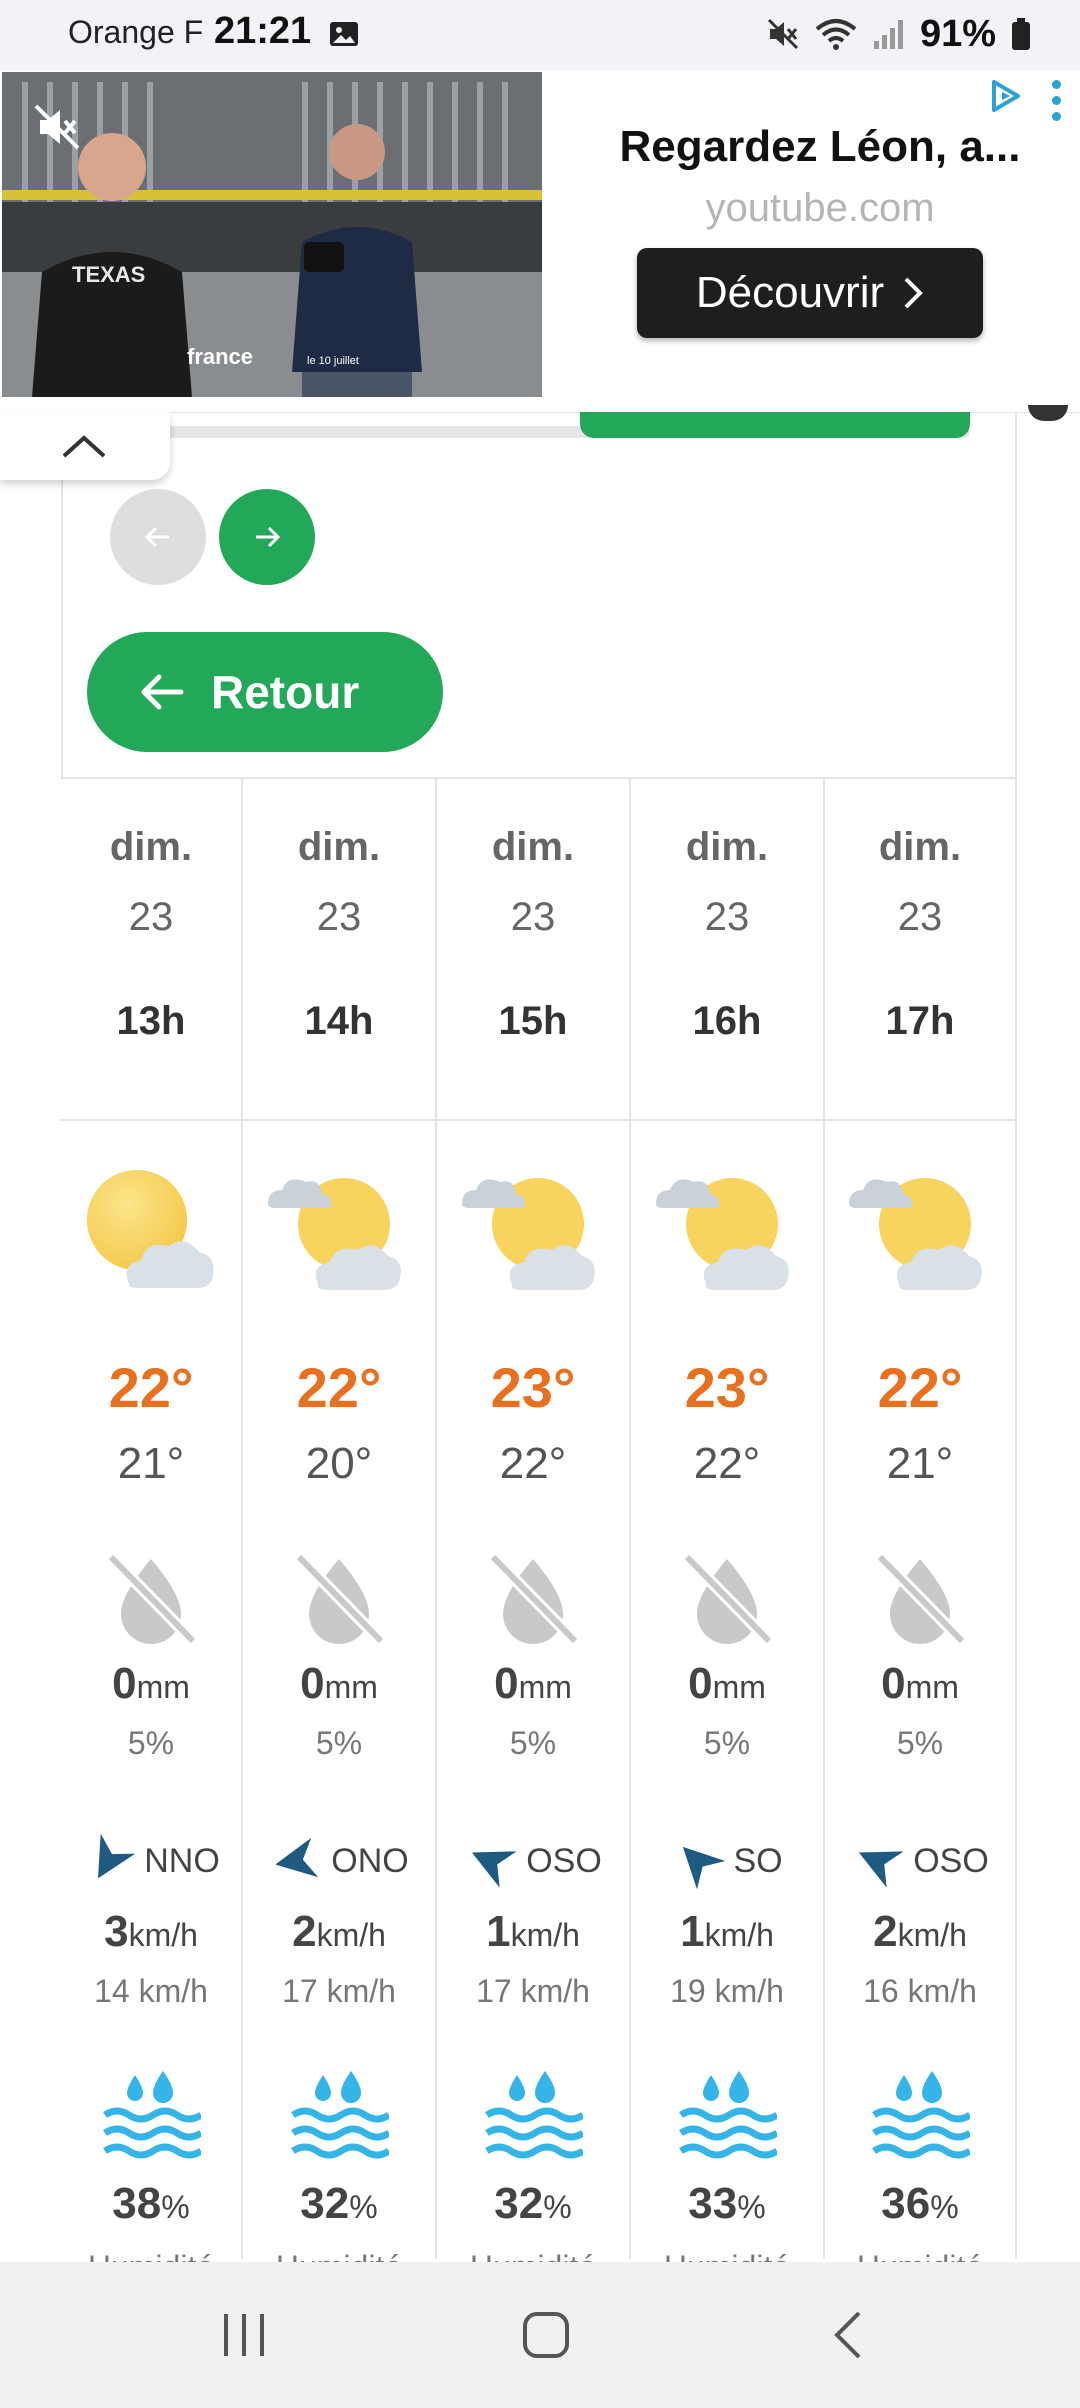 Image resolution: width=1080 pixels, height=2408 pixels. What do you see at coordinates (339, 1463) in the screenshot?
I see `temp-min: 20°` at bounding box center [339, 1463].